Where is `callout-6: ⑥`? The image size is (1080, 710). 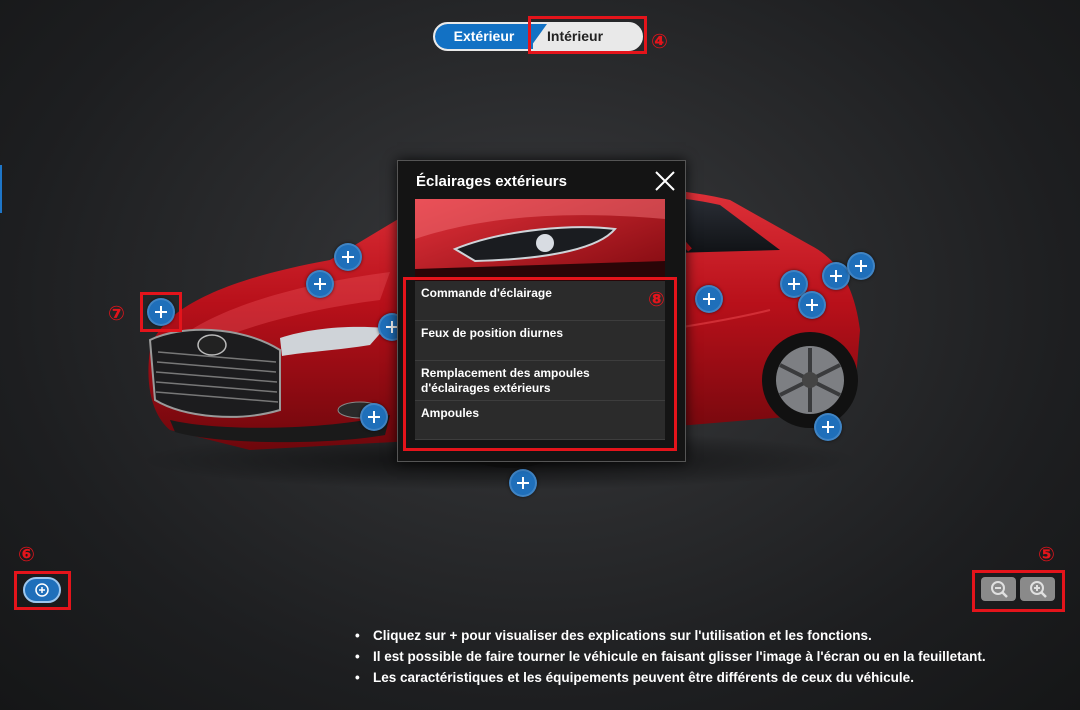
callout-6: ⑥ is located at coordinates (26, 555).